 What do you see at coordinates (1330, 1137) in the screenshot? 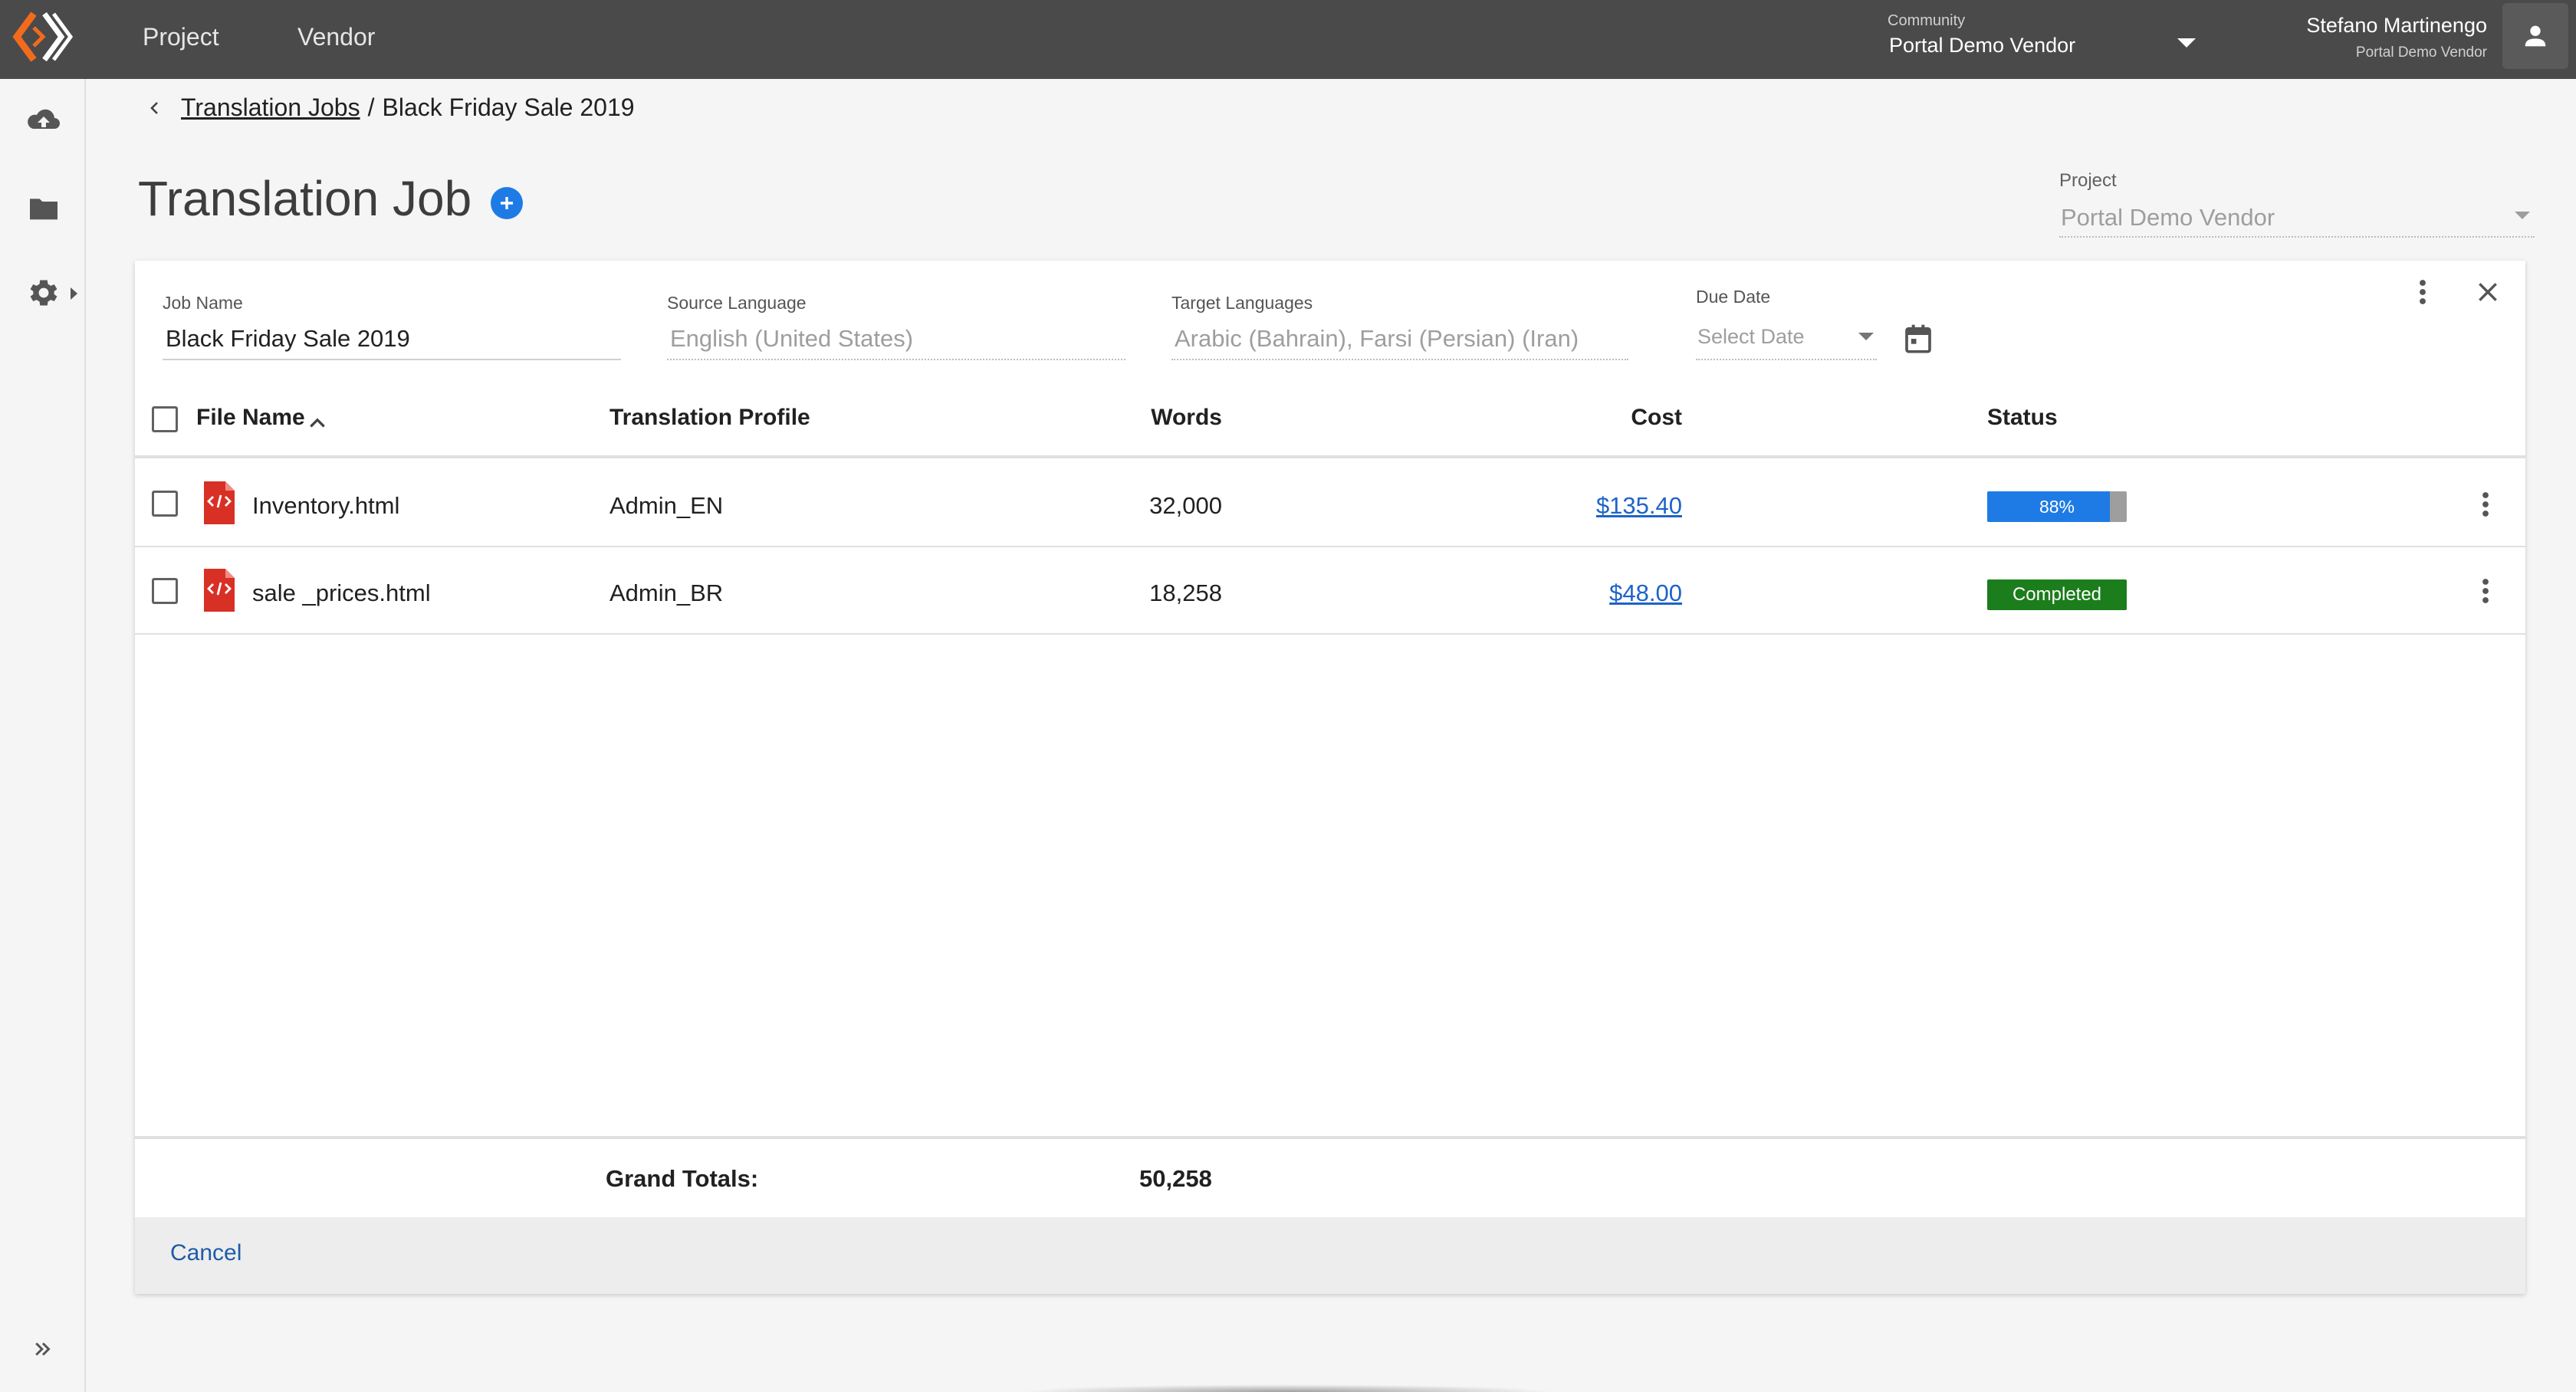
I see `totals-divider` at bounding box center [1330, 1137].